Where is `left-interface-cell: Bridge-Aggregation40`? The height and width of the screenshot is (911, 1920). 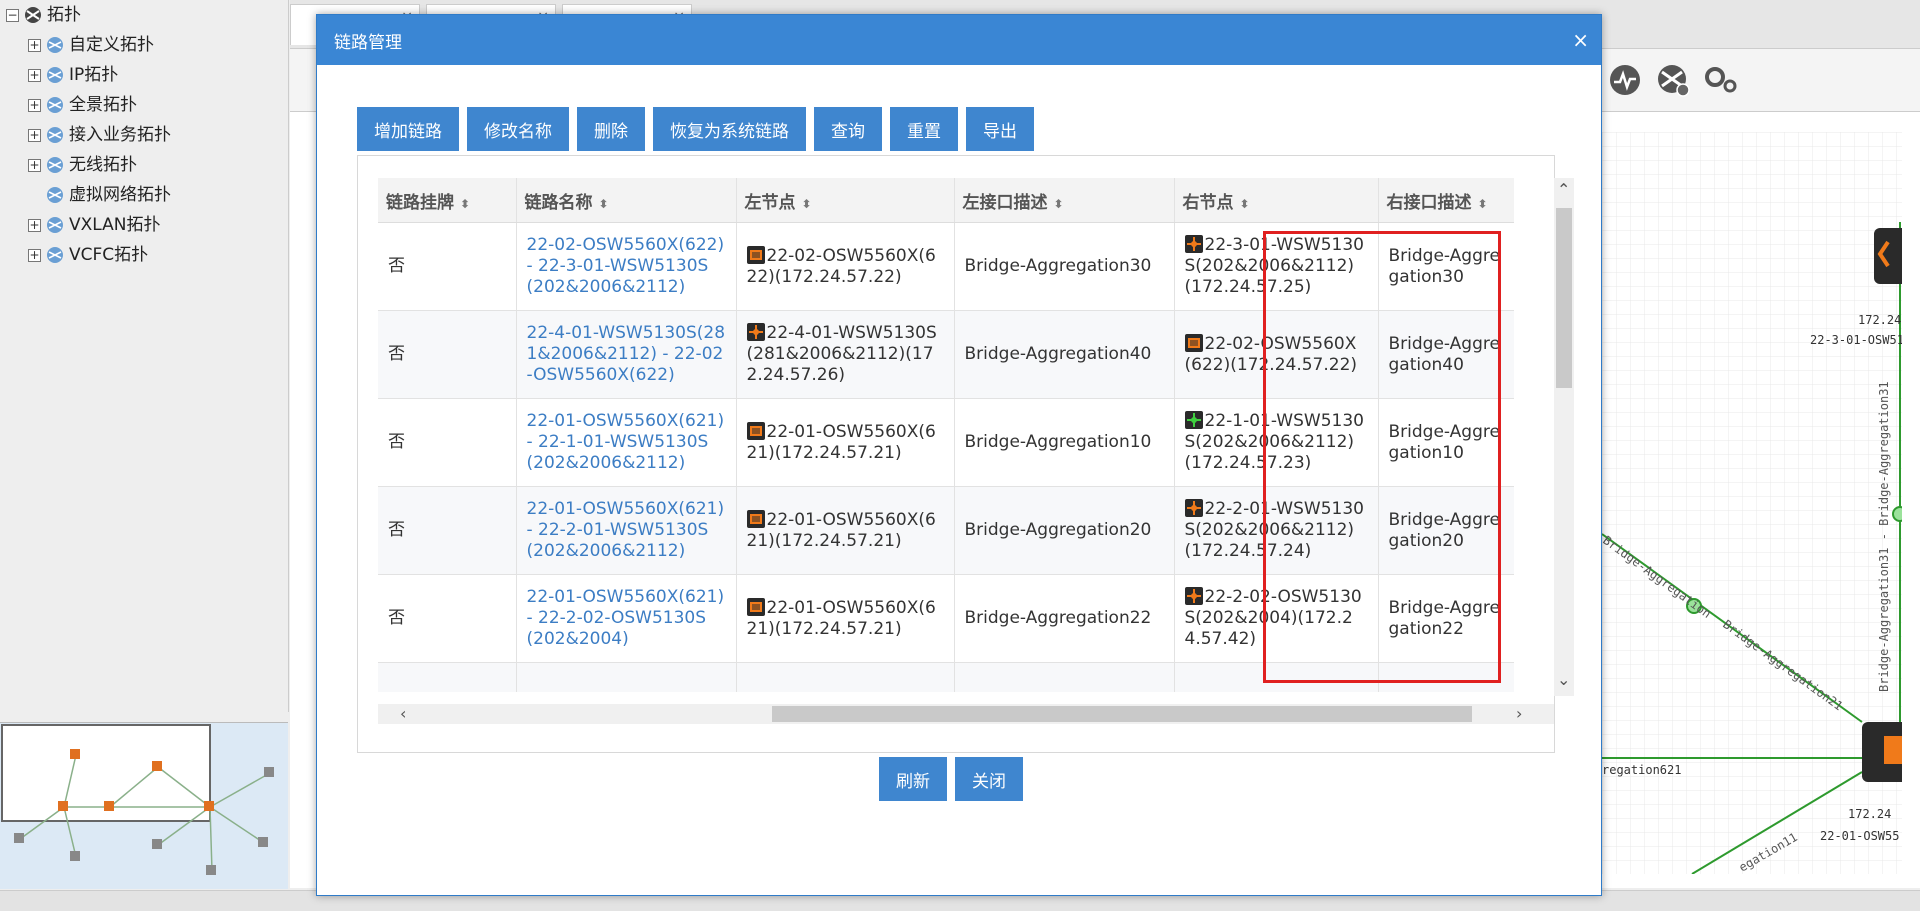
left-interface-cell: Bridge-Aggregation40 is located at coordinates (1064, 354).